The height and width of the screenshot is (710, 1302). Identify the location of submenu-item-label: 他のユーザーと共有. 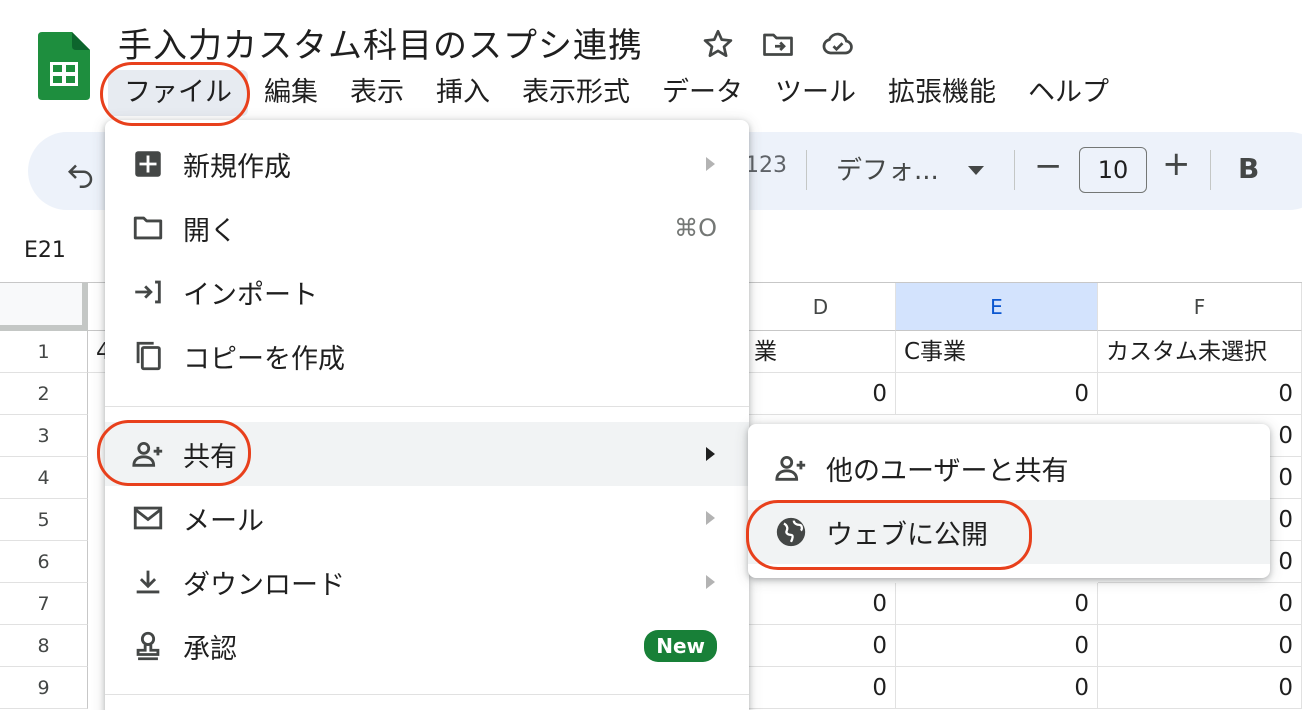
(947, 471).